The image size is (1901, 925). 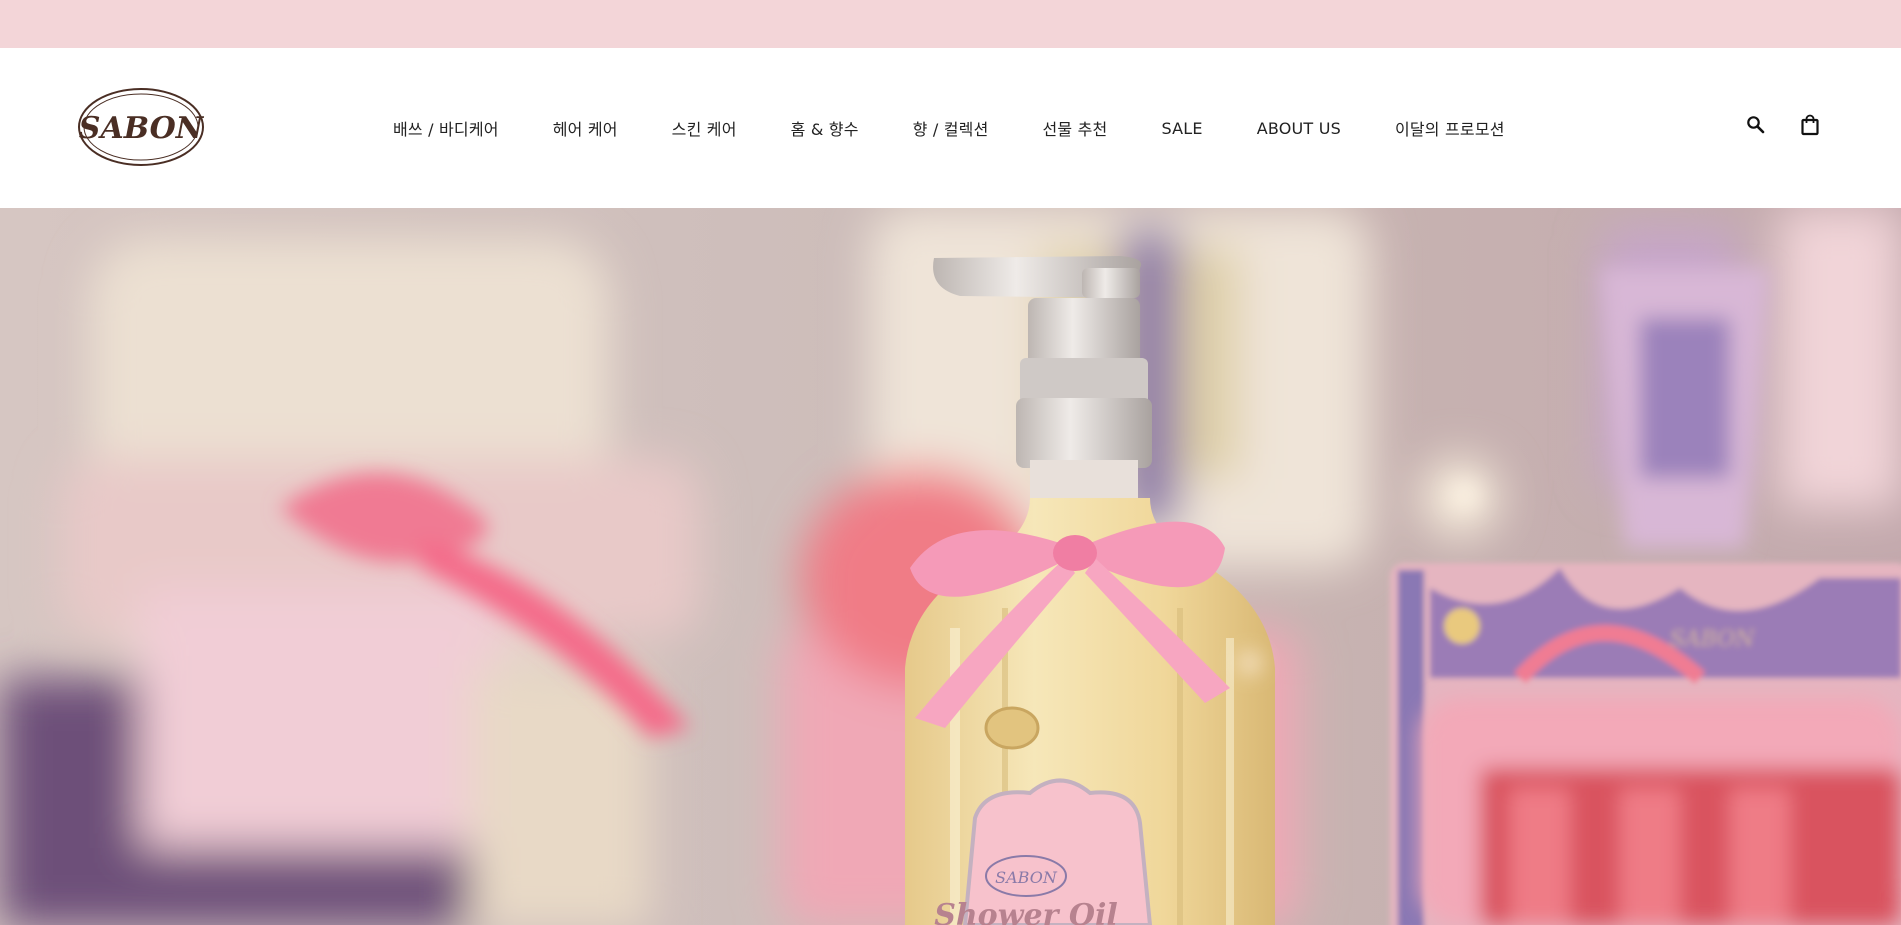 I want to click on nav-item-bath-body: 배쓰 / 바디케어, so click(x=446, y=128).